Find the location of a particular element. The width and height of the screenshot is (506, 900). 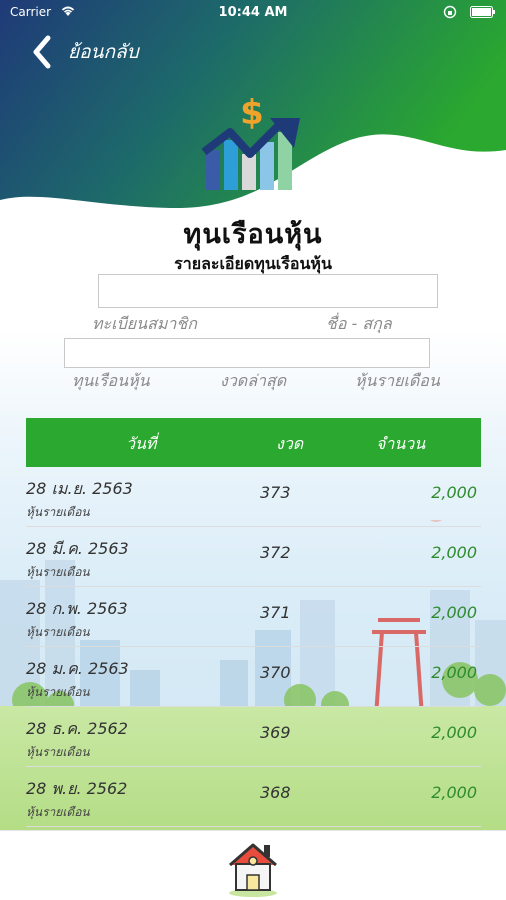

back-label: ย้อนกลับ is located at coordinates (103, 52).